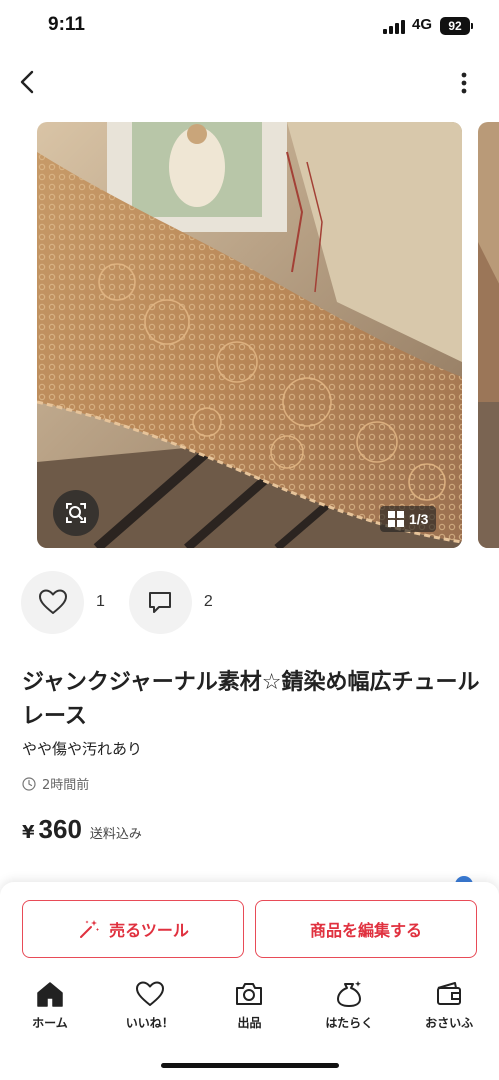 This screenshot has width=499, height=1080. I want to click on like-count: 1, so click(100, 601).